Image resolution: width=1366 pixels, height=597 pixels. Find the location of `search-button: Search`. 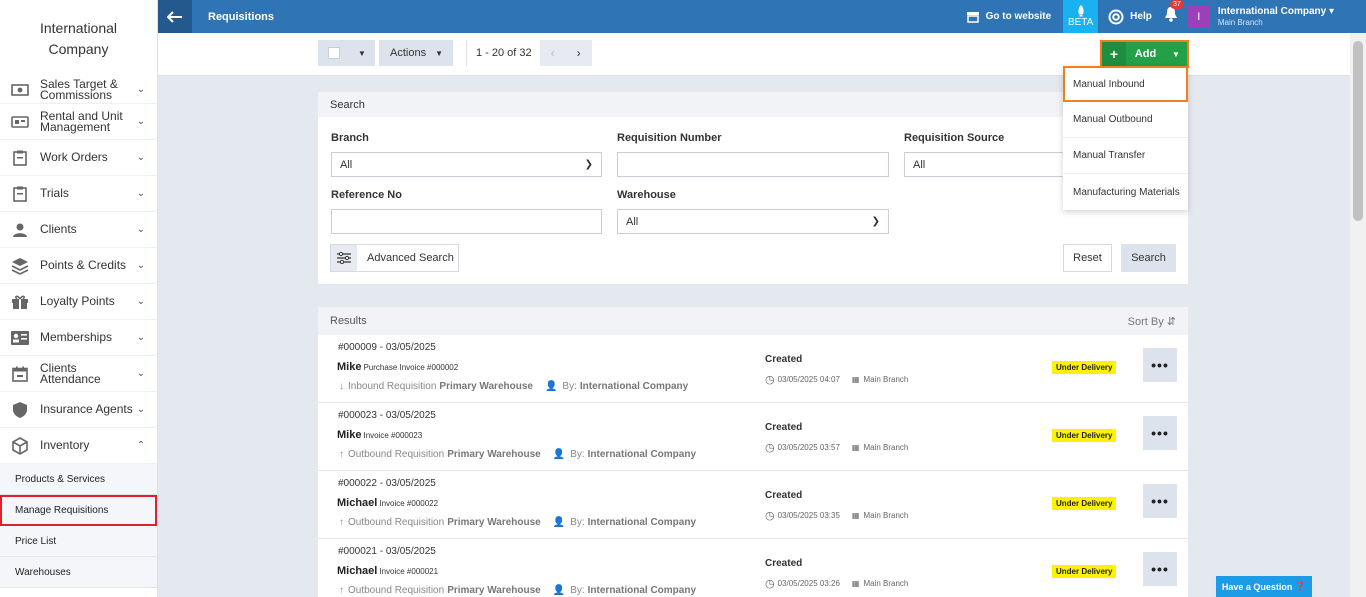

search-button: Search is located at coordinates (1148, 258).